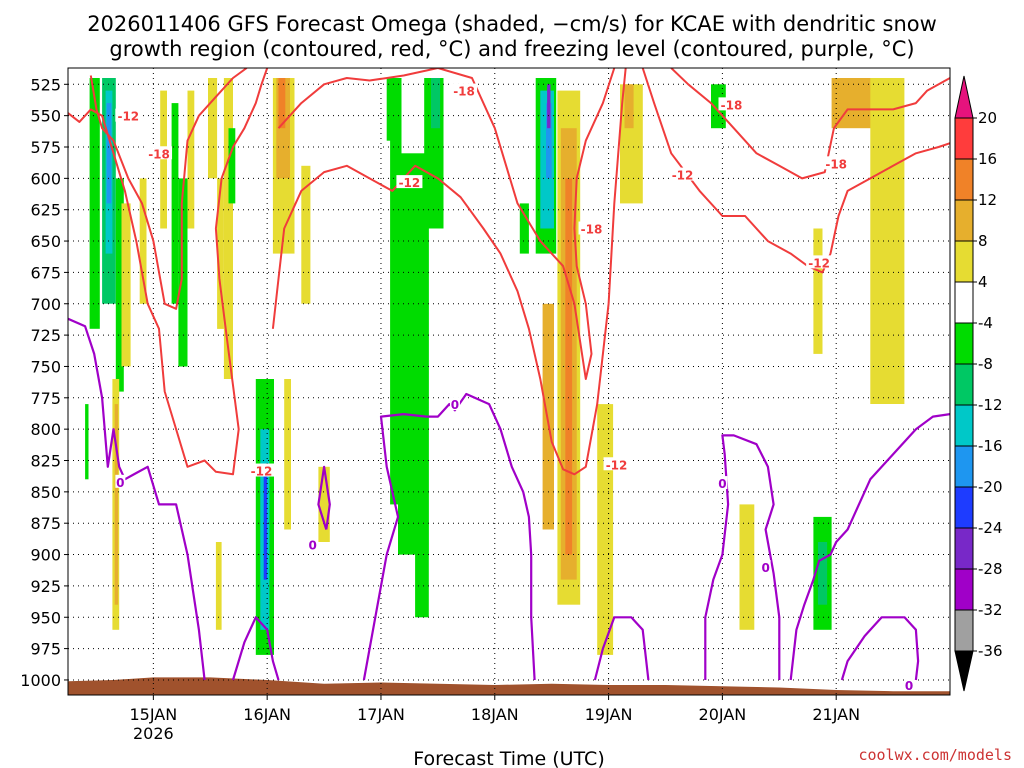  I want to click on colorbar-label-6: -8, so click(985, 364).